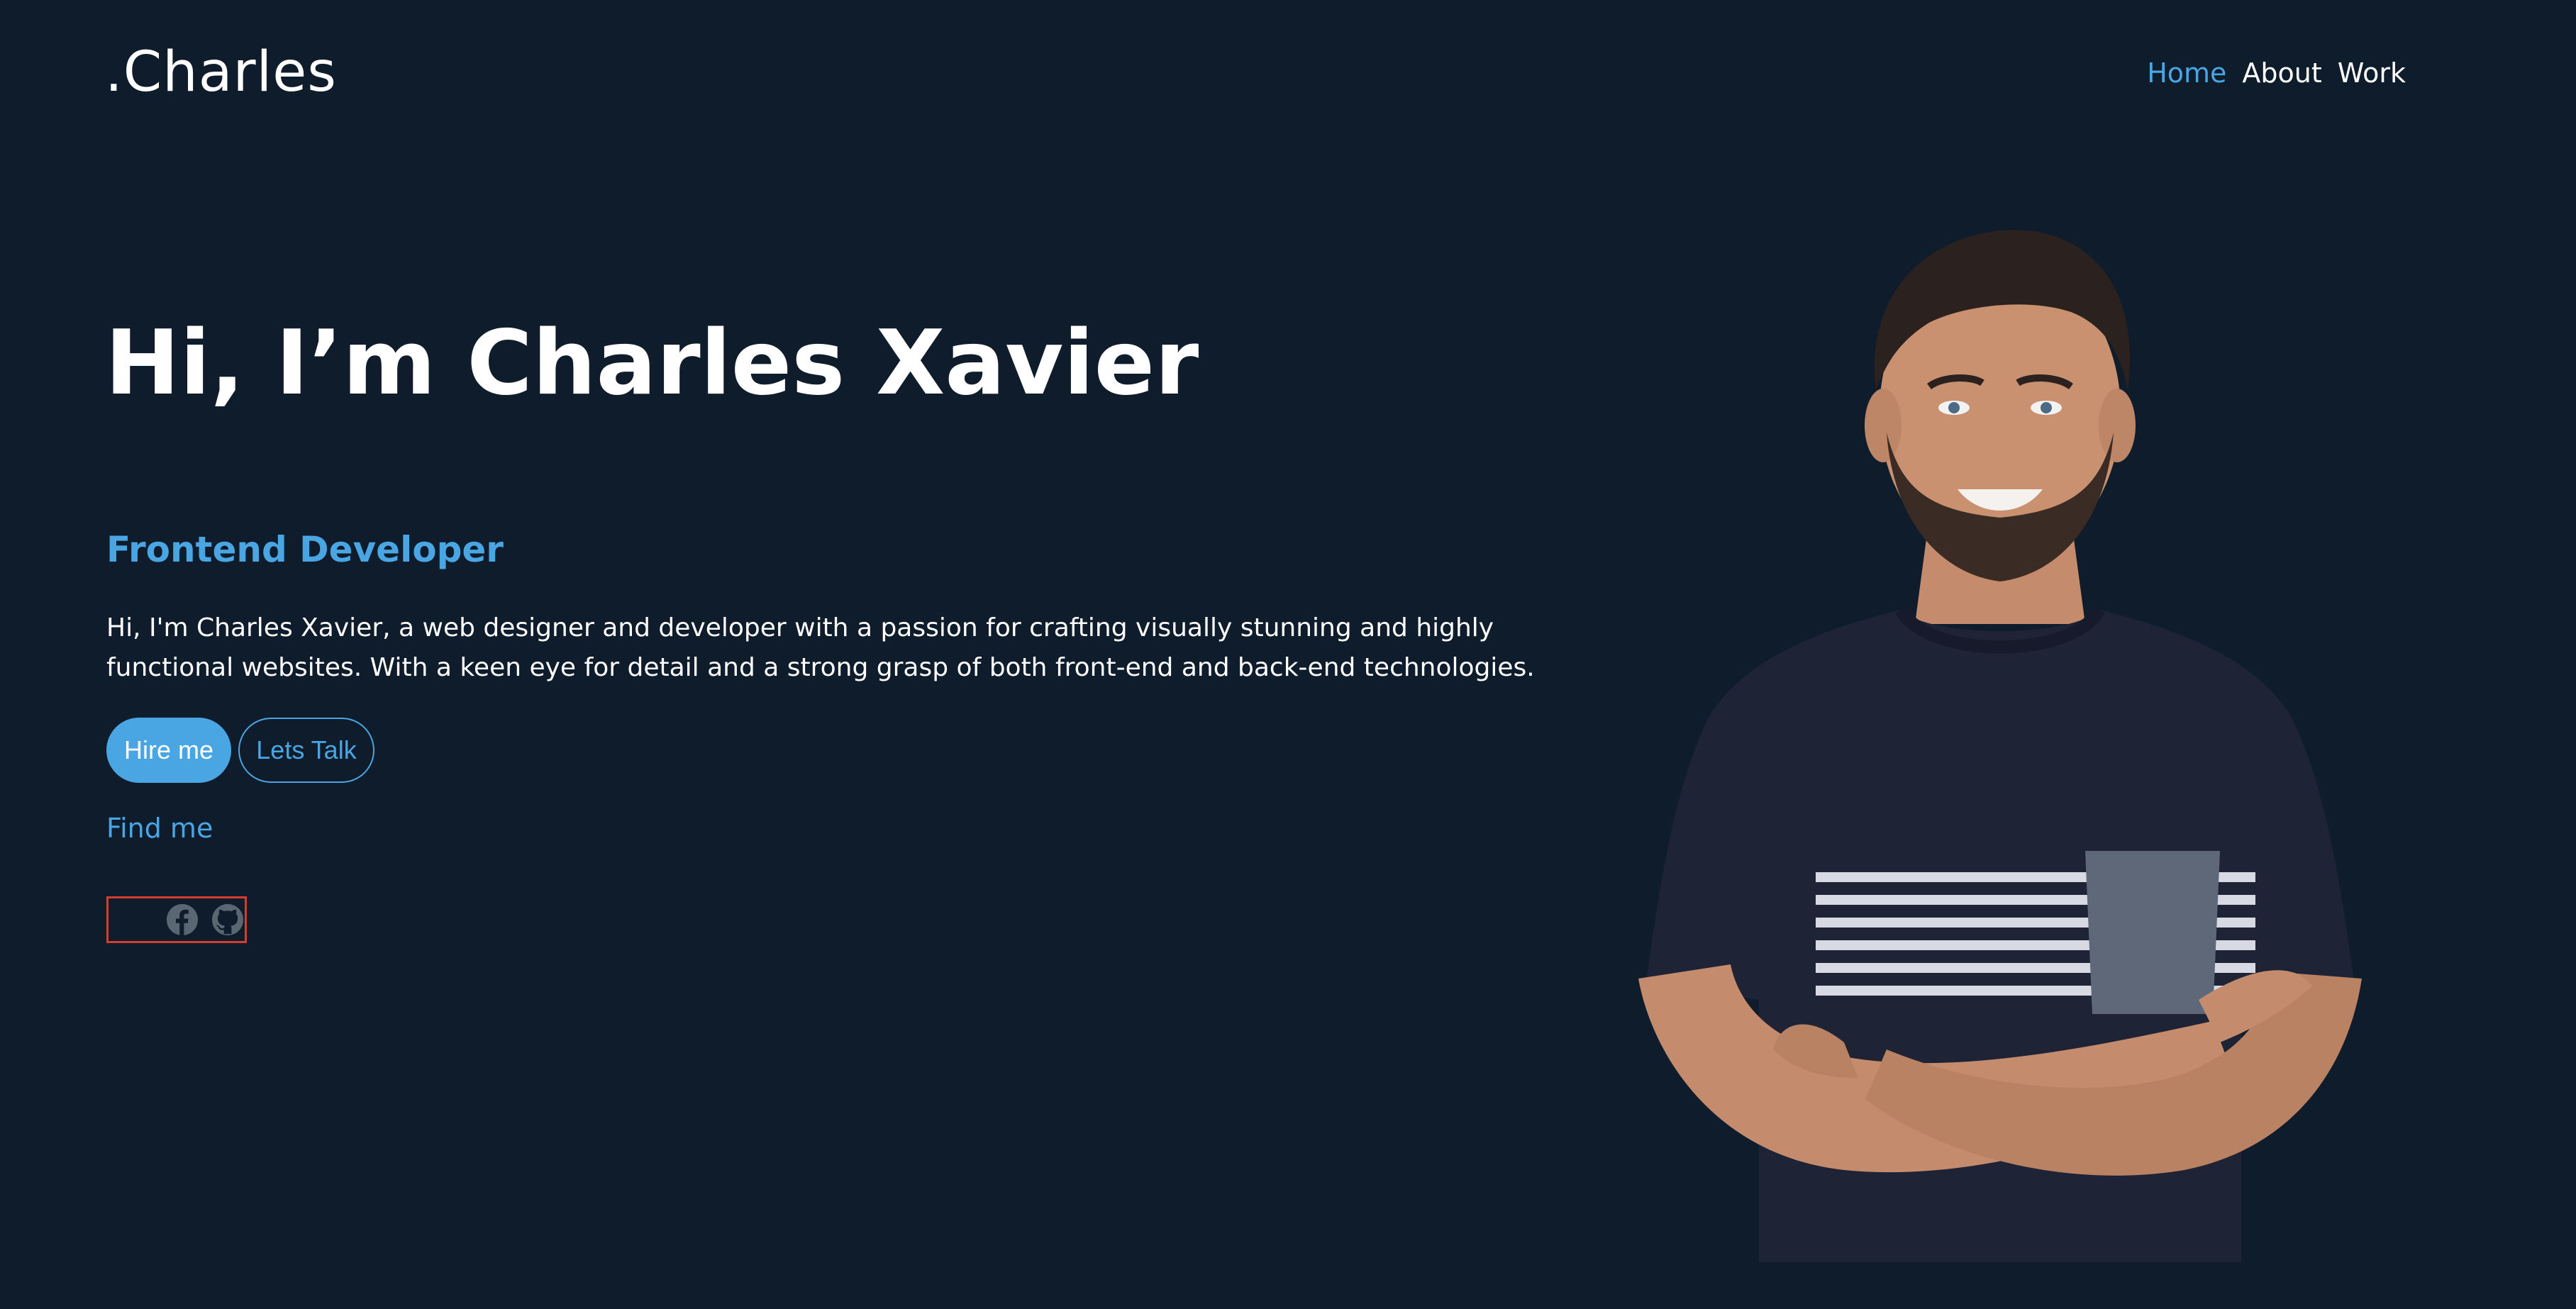  I want to click on hire-me-button: Hire me, so click(168, 750).